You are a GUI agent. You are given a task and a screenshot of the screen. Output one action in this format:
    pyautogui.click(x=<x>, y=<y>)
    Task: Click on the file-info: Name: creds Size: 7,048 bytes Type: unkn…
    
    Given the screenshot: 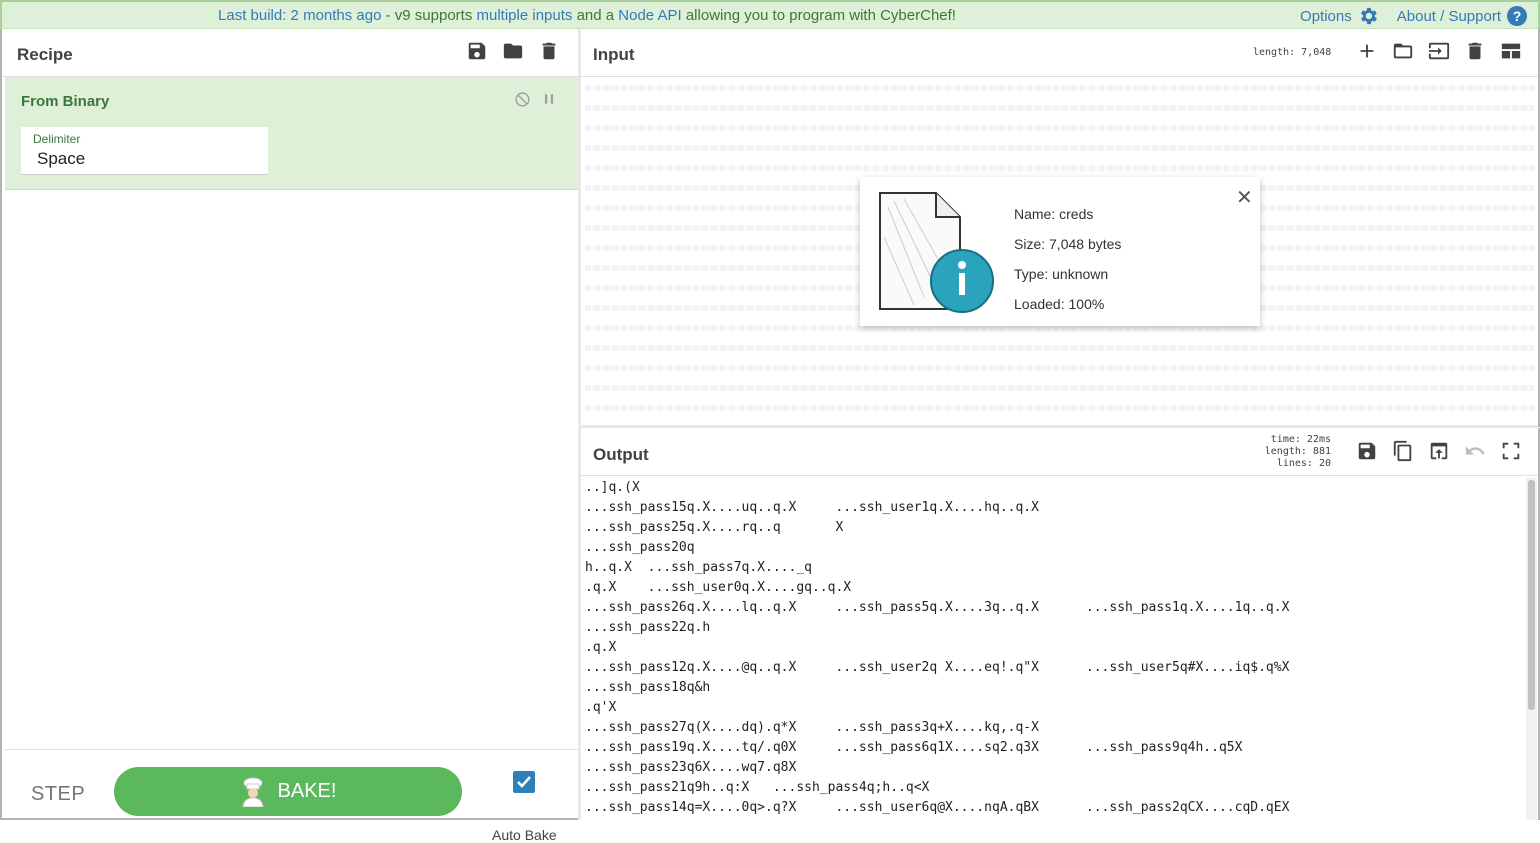 What is the action you would take?
    pyautogui.click(x=1067, y=259)
    